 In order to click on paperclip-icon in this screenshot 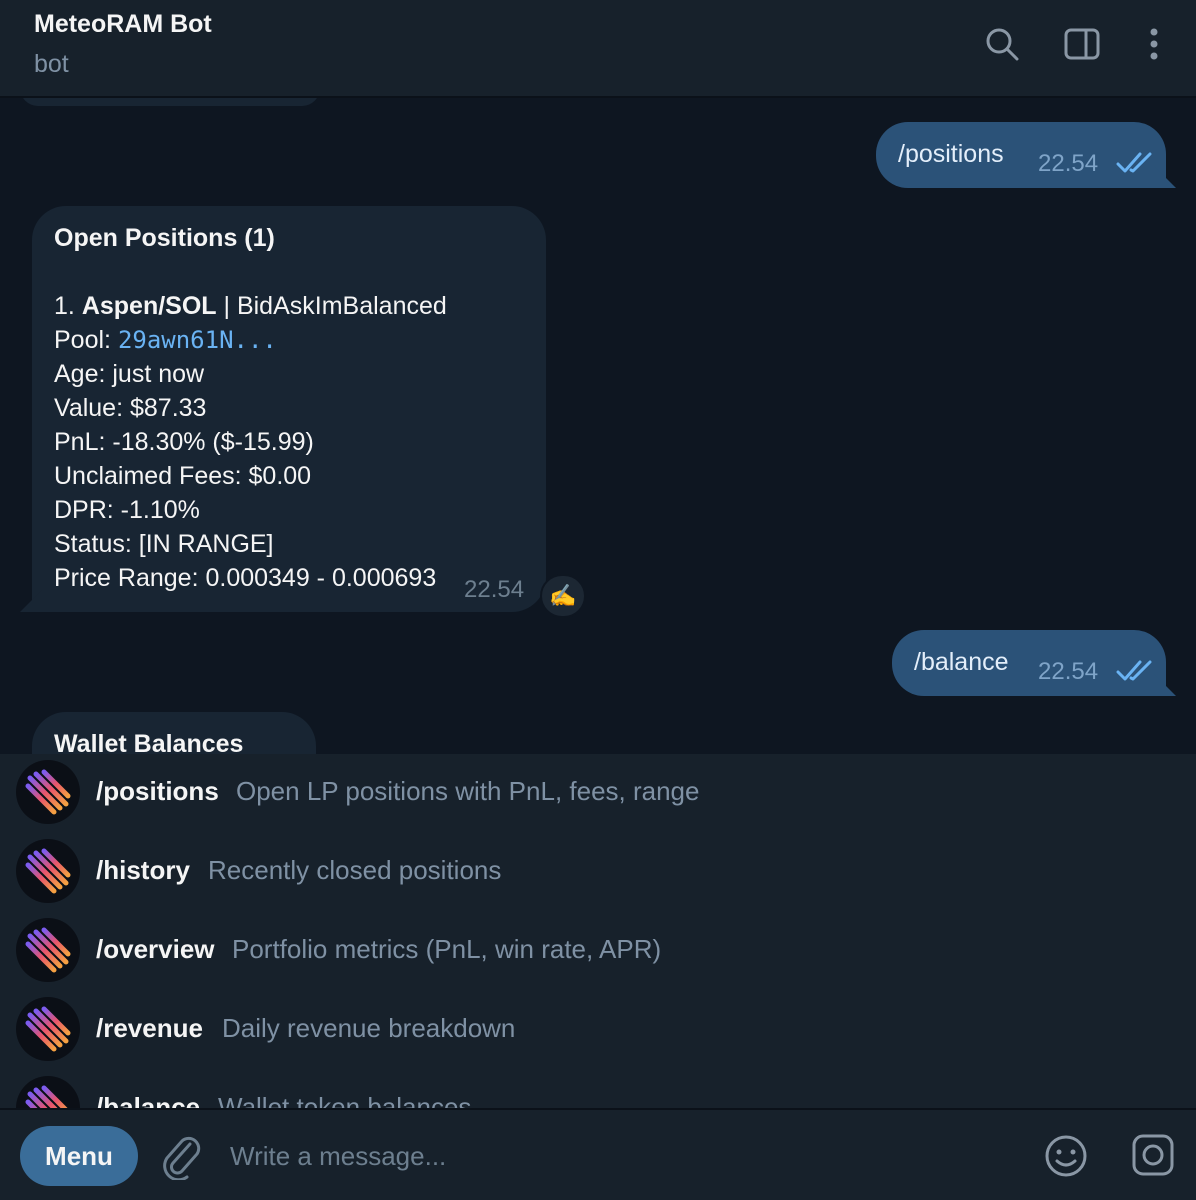, I will do `click(181, 1155)`.